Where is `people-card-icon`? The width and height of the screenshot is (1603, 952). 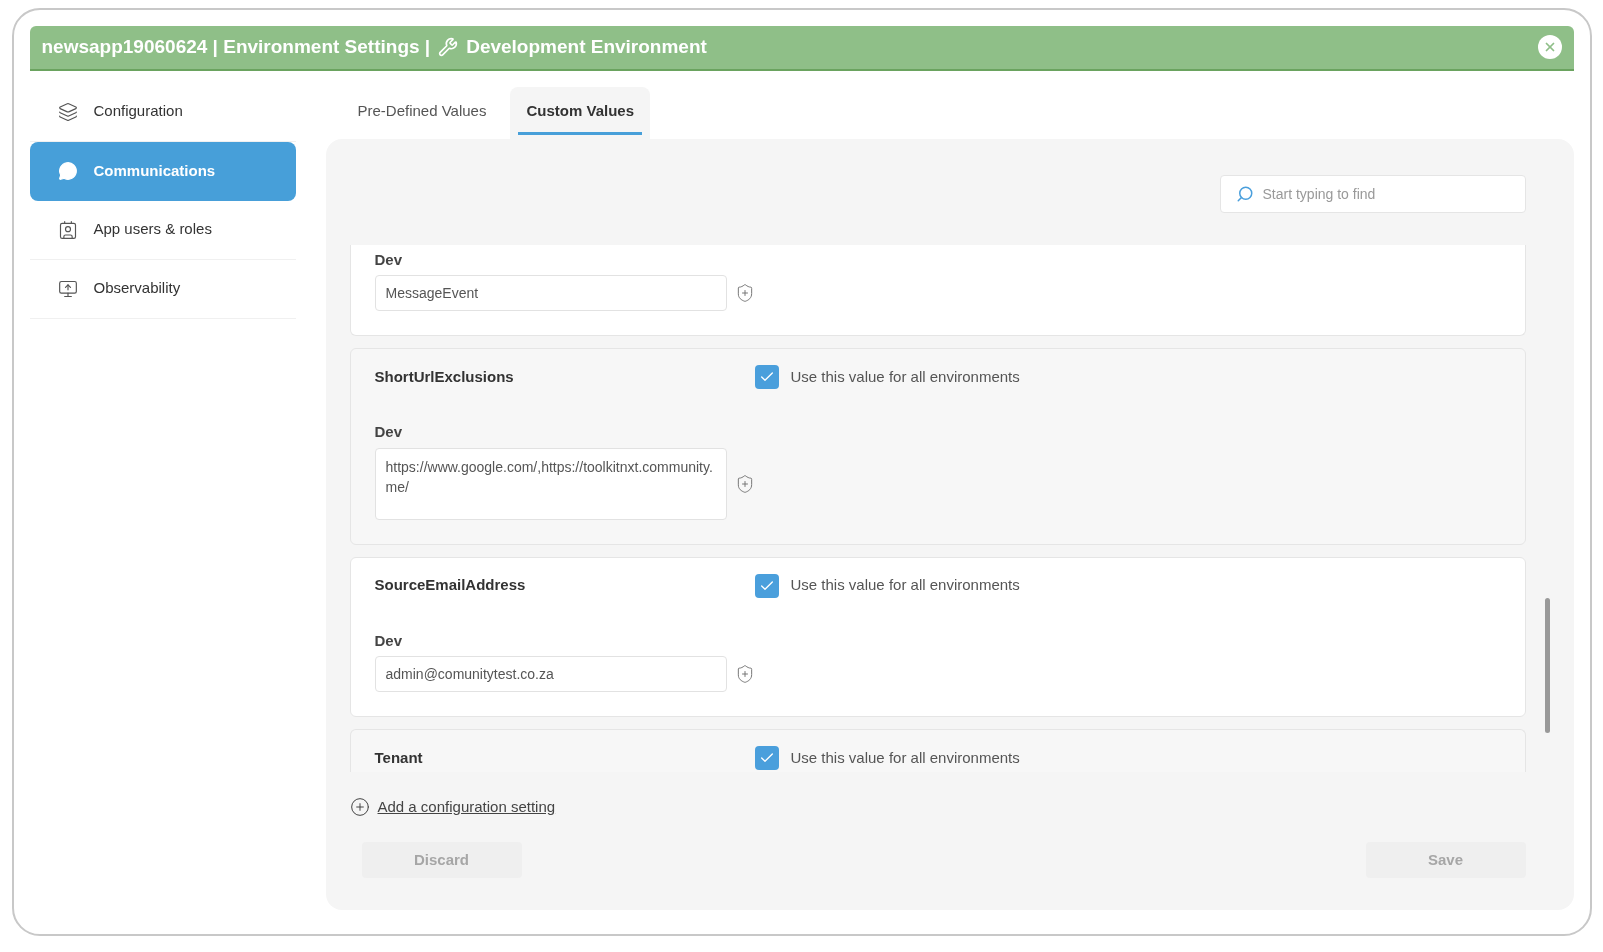 people-card-icon is located at coordinates (67, 229).